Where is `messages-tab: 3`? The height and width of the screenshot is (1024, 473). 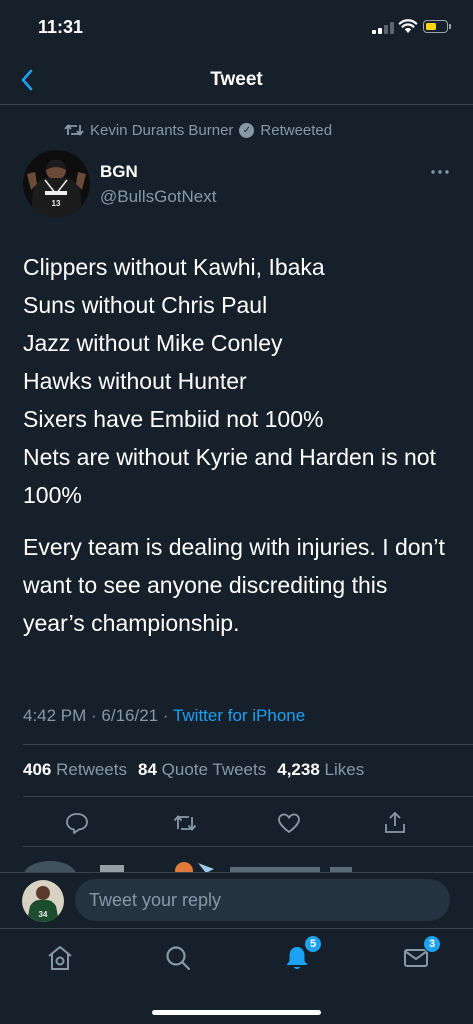 messages-tab: 3 is located at coordinates (421, 954).